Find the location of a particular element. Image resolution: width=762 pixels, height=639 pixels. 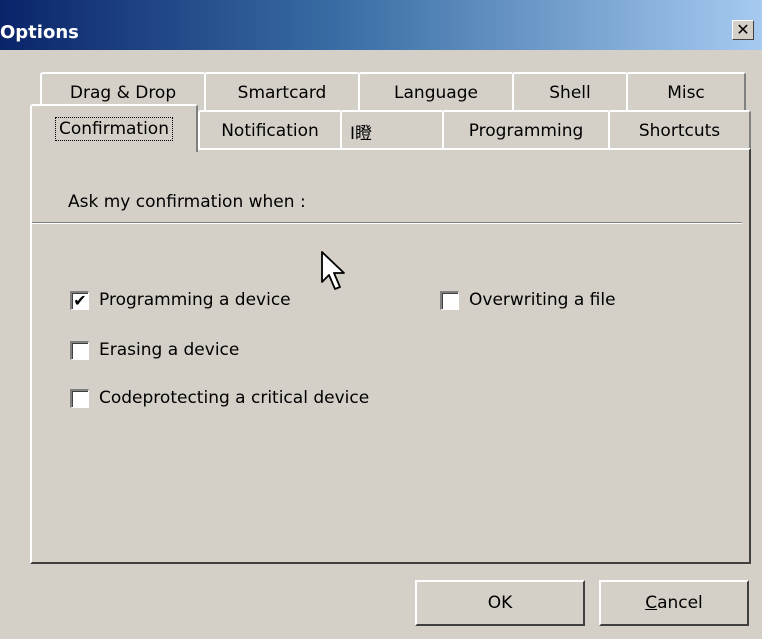

close-icon: ✕ is located at coordinates (743, 29).